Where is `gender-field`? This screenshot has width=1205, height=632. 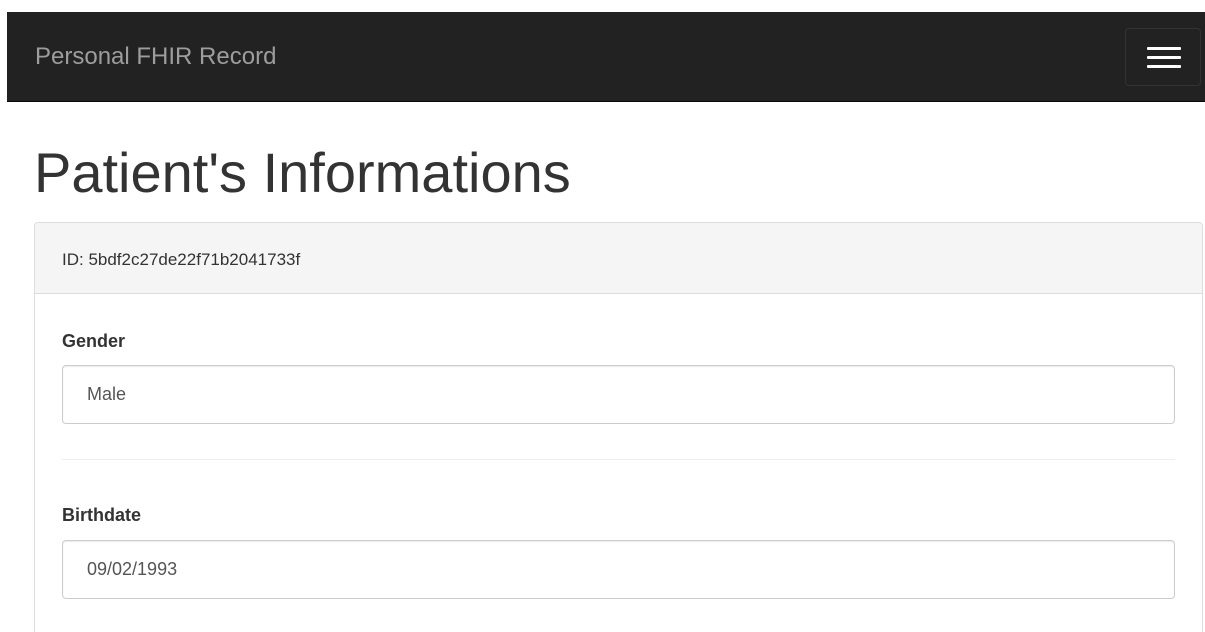 gender-field is located at coordinates (618, 394).